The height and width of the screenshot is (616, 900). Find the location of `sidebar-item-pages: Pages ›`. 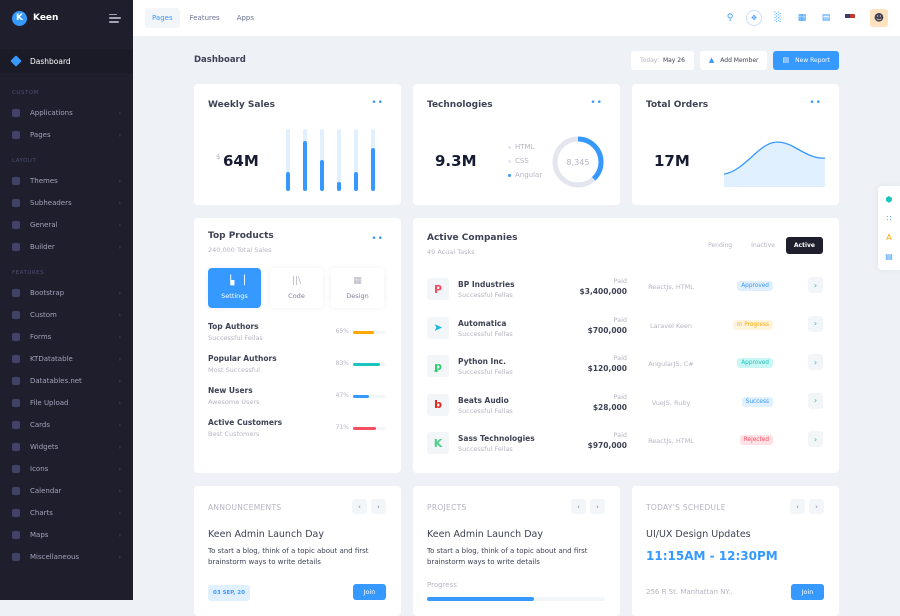

sidebar-item-pages: Pages › is located at coordinates (66, 135).